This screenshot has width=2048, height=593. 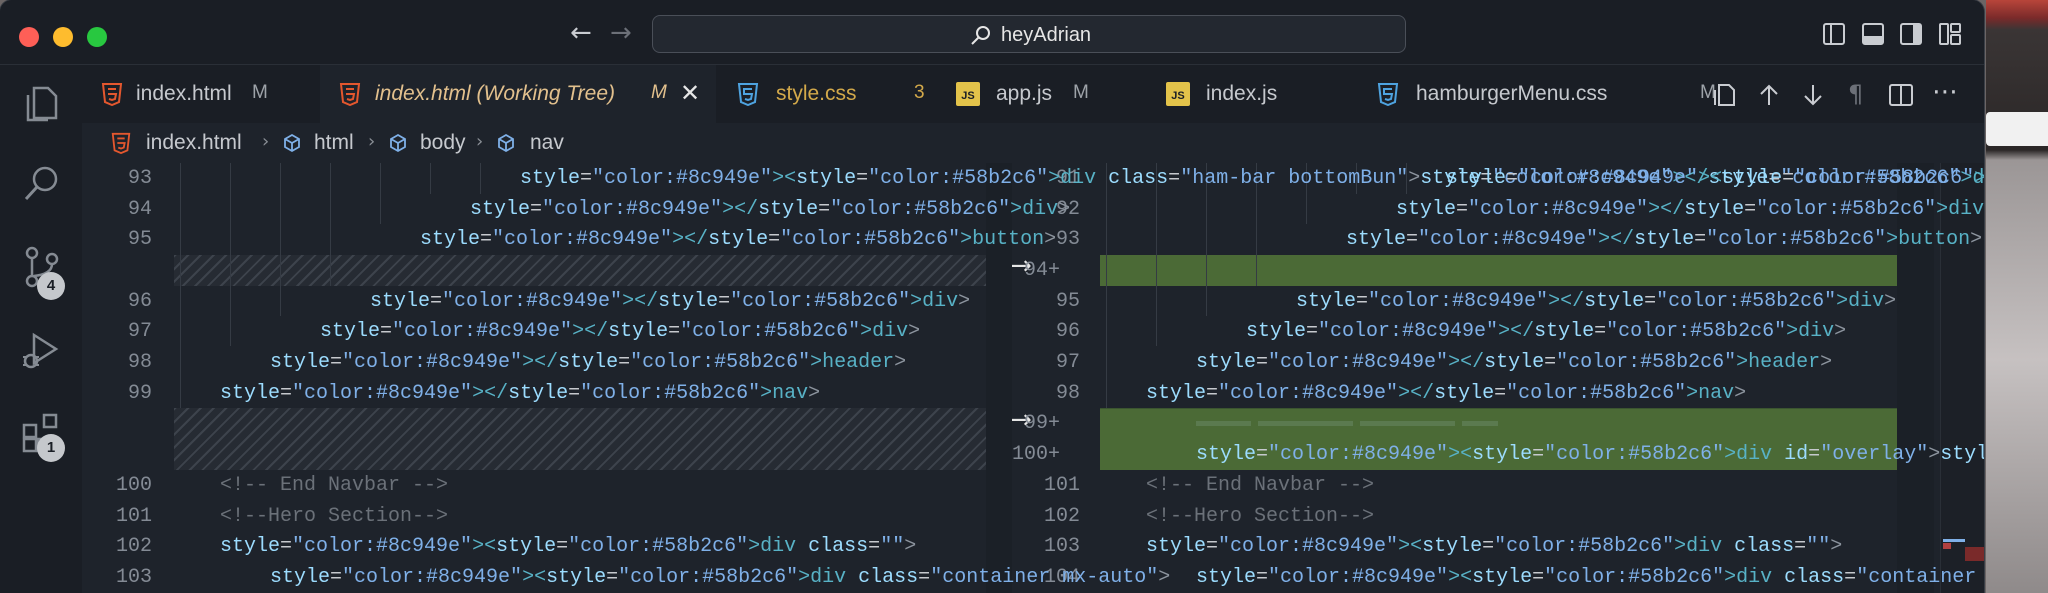 I want to click on tab-label: index.html, so click(x=184, y=93).